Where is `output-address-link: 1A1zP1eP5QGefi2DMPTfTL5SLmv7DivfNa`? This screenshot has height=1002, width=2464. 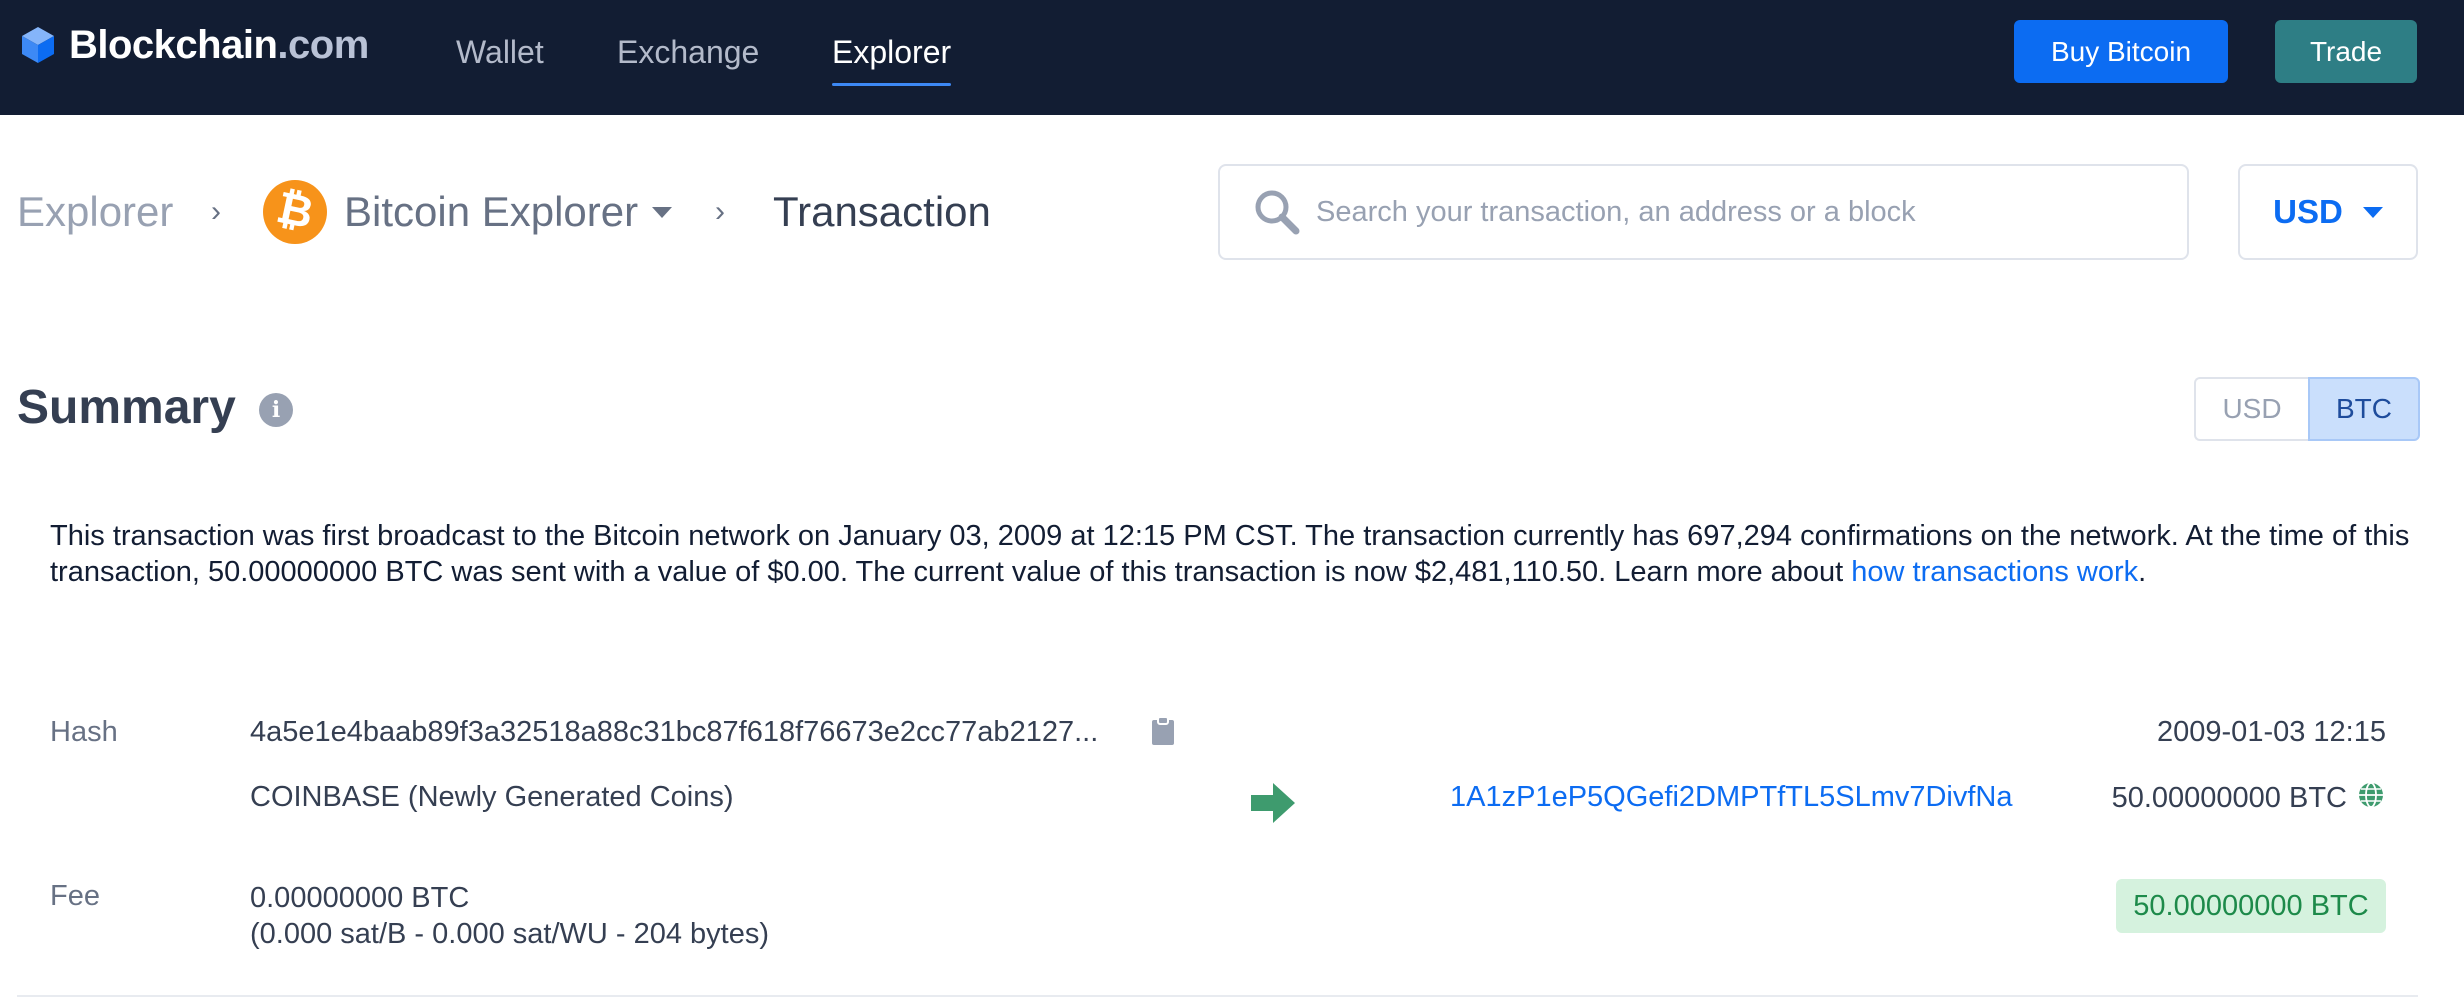
output-address-link: 1A1zP1eP5QGefi2DMPTfTL5SLmv7DivfNa is located at coordinates (1731, 797).